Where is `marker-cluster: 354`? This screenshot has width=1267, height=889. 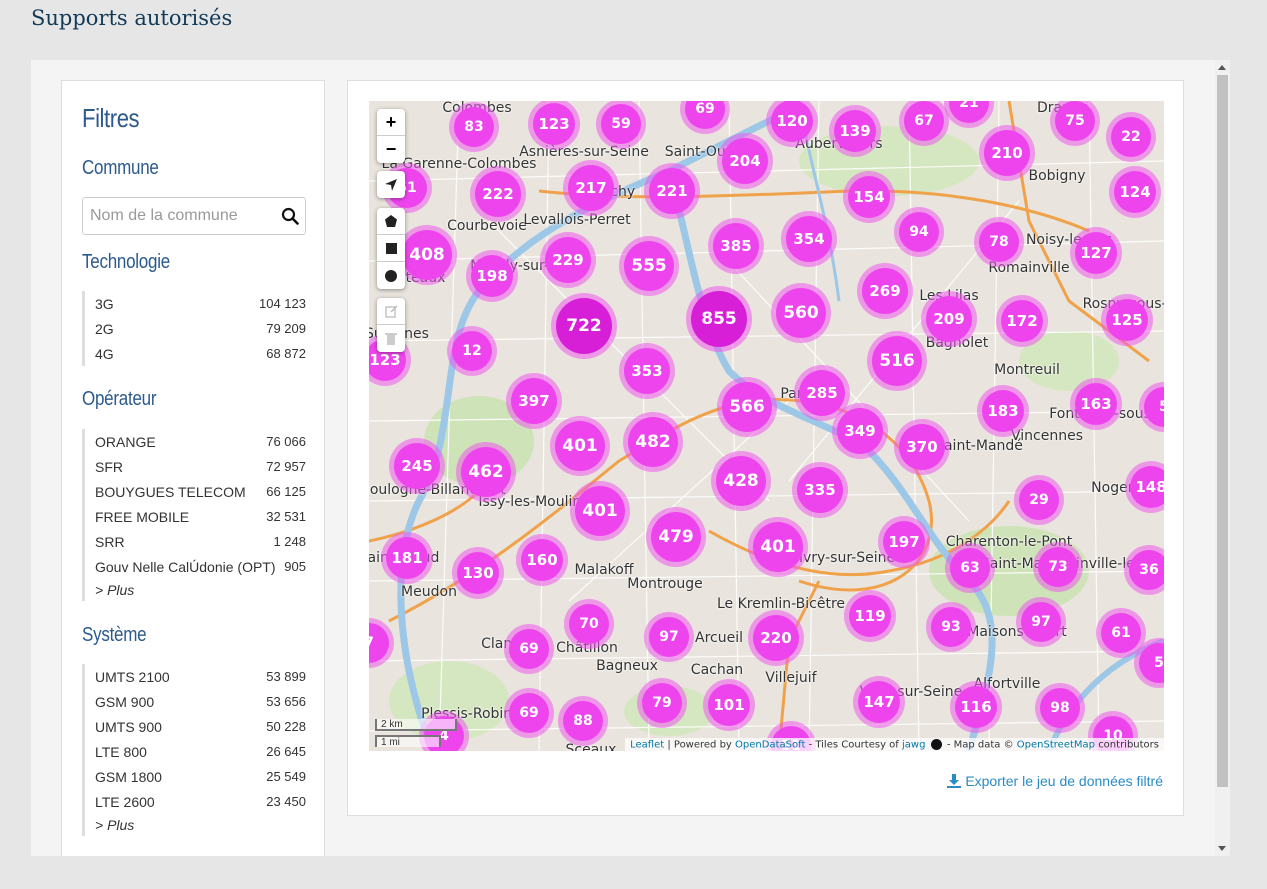 marker-cluster: 354 is located at coordinates (809, 239).